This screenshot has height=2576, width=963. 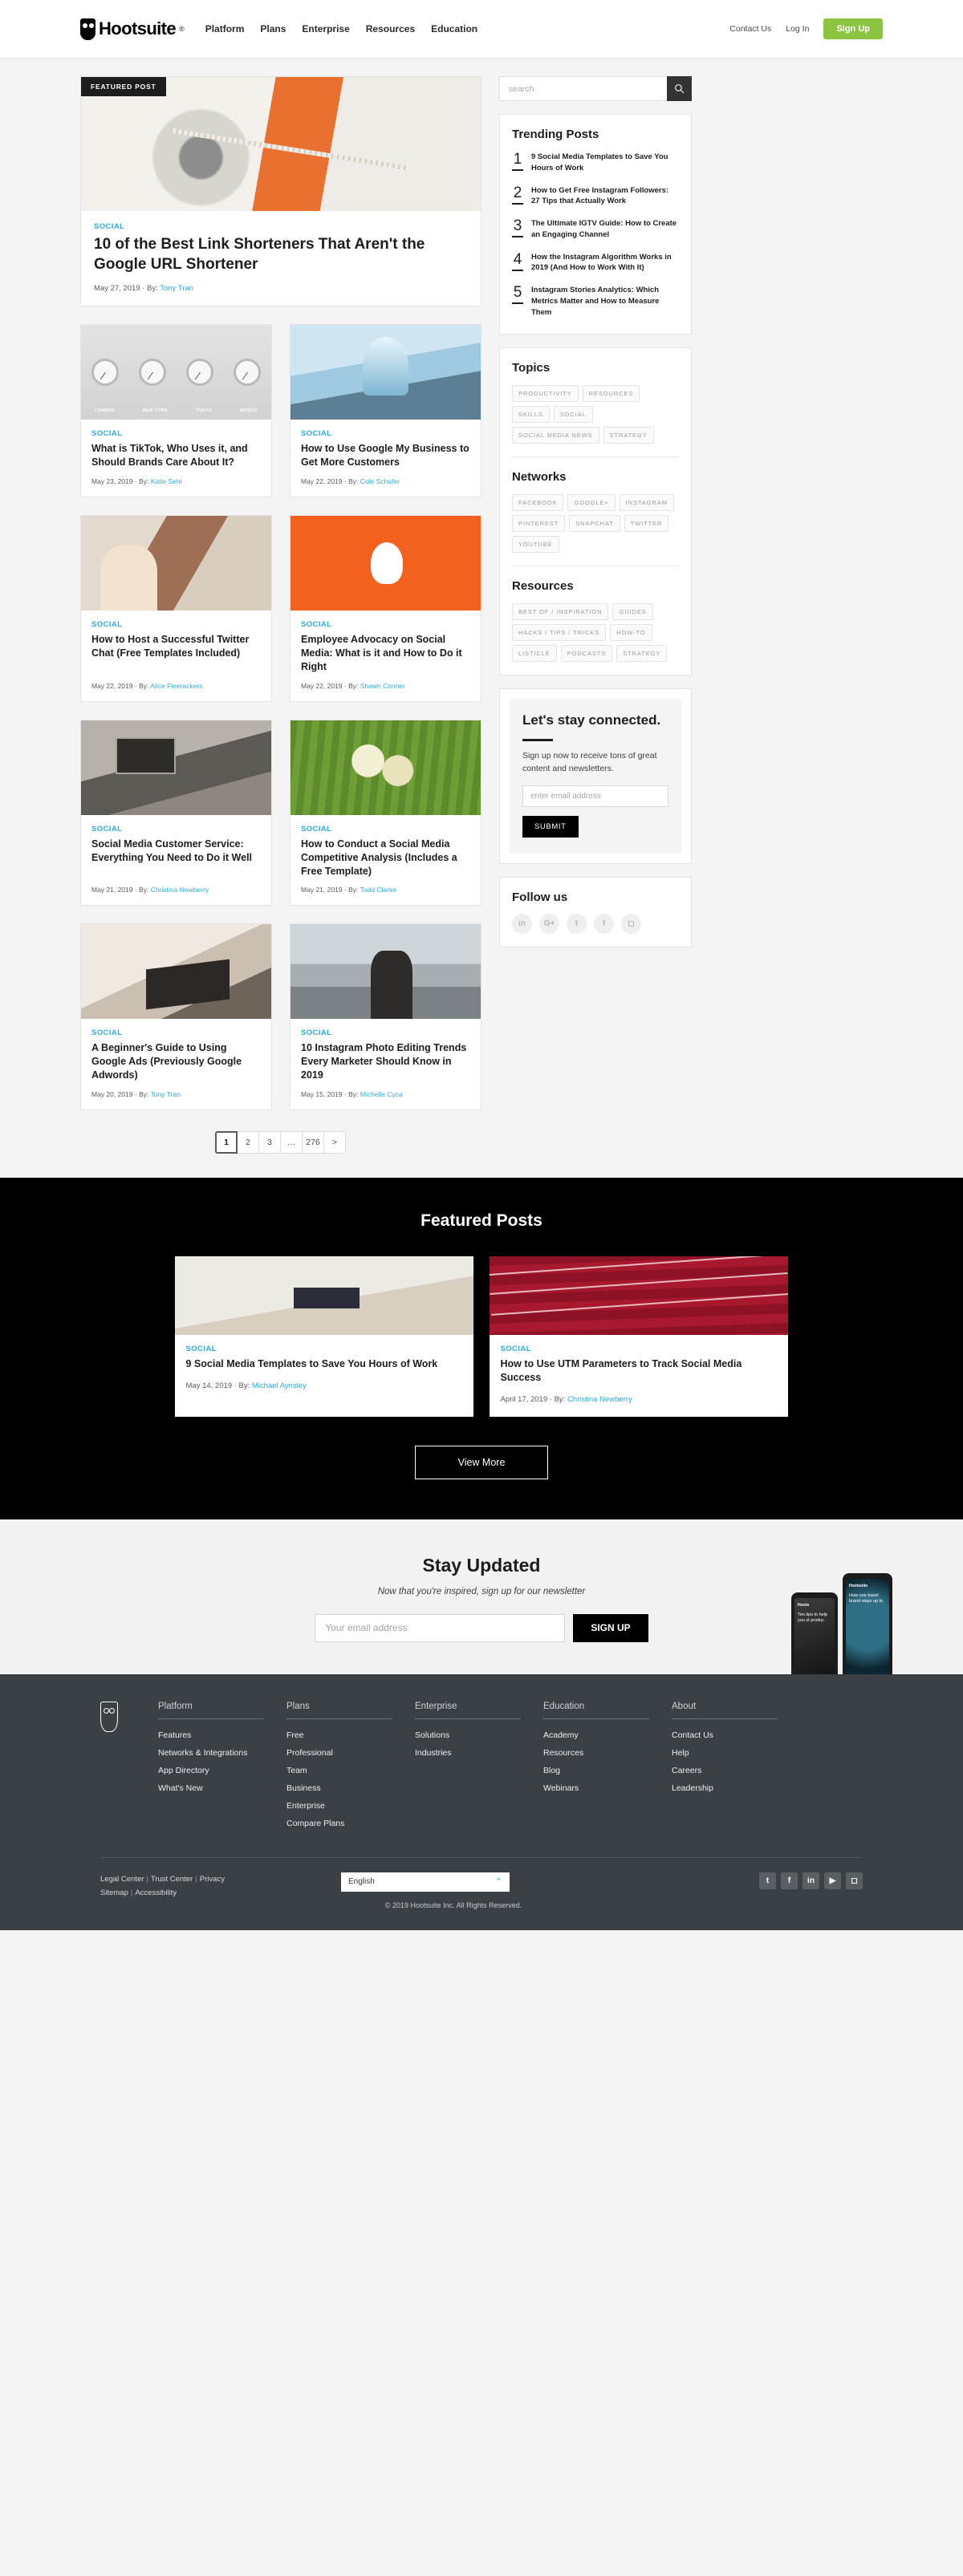 What do you see at coordinates (725, 1735) in the screenshot?
I see `footer-link: Contact Us` at bounding box center [725, 1735].